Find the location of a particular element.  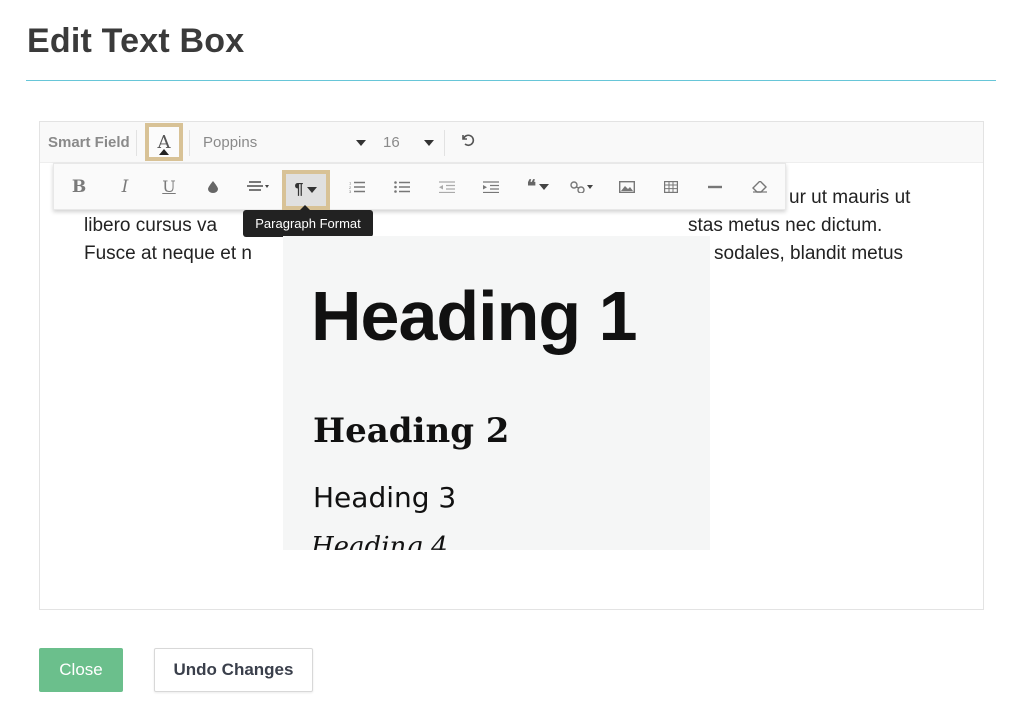

pilcrow-icon: ¶ is located at coordinates (299, 189).